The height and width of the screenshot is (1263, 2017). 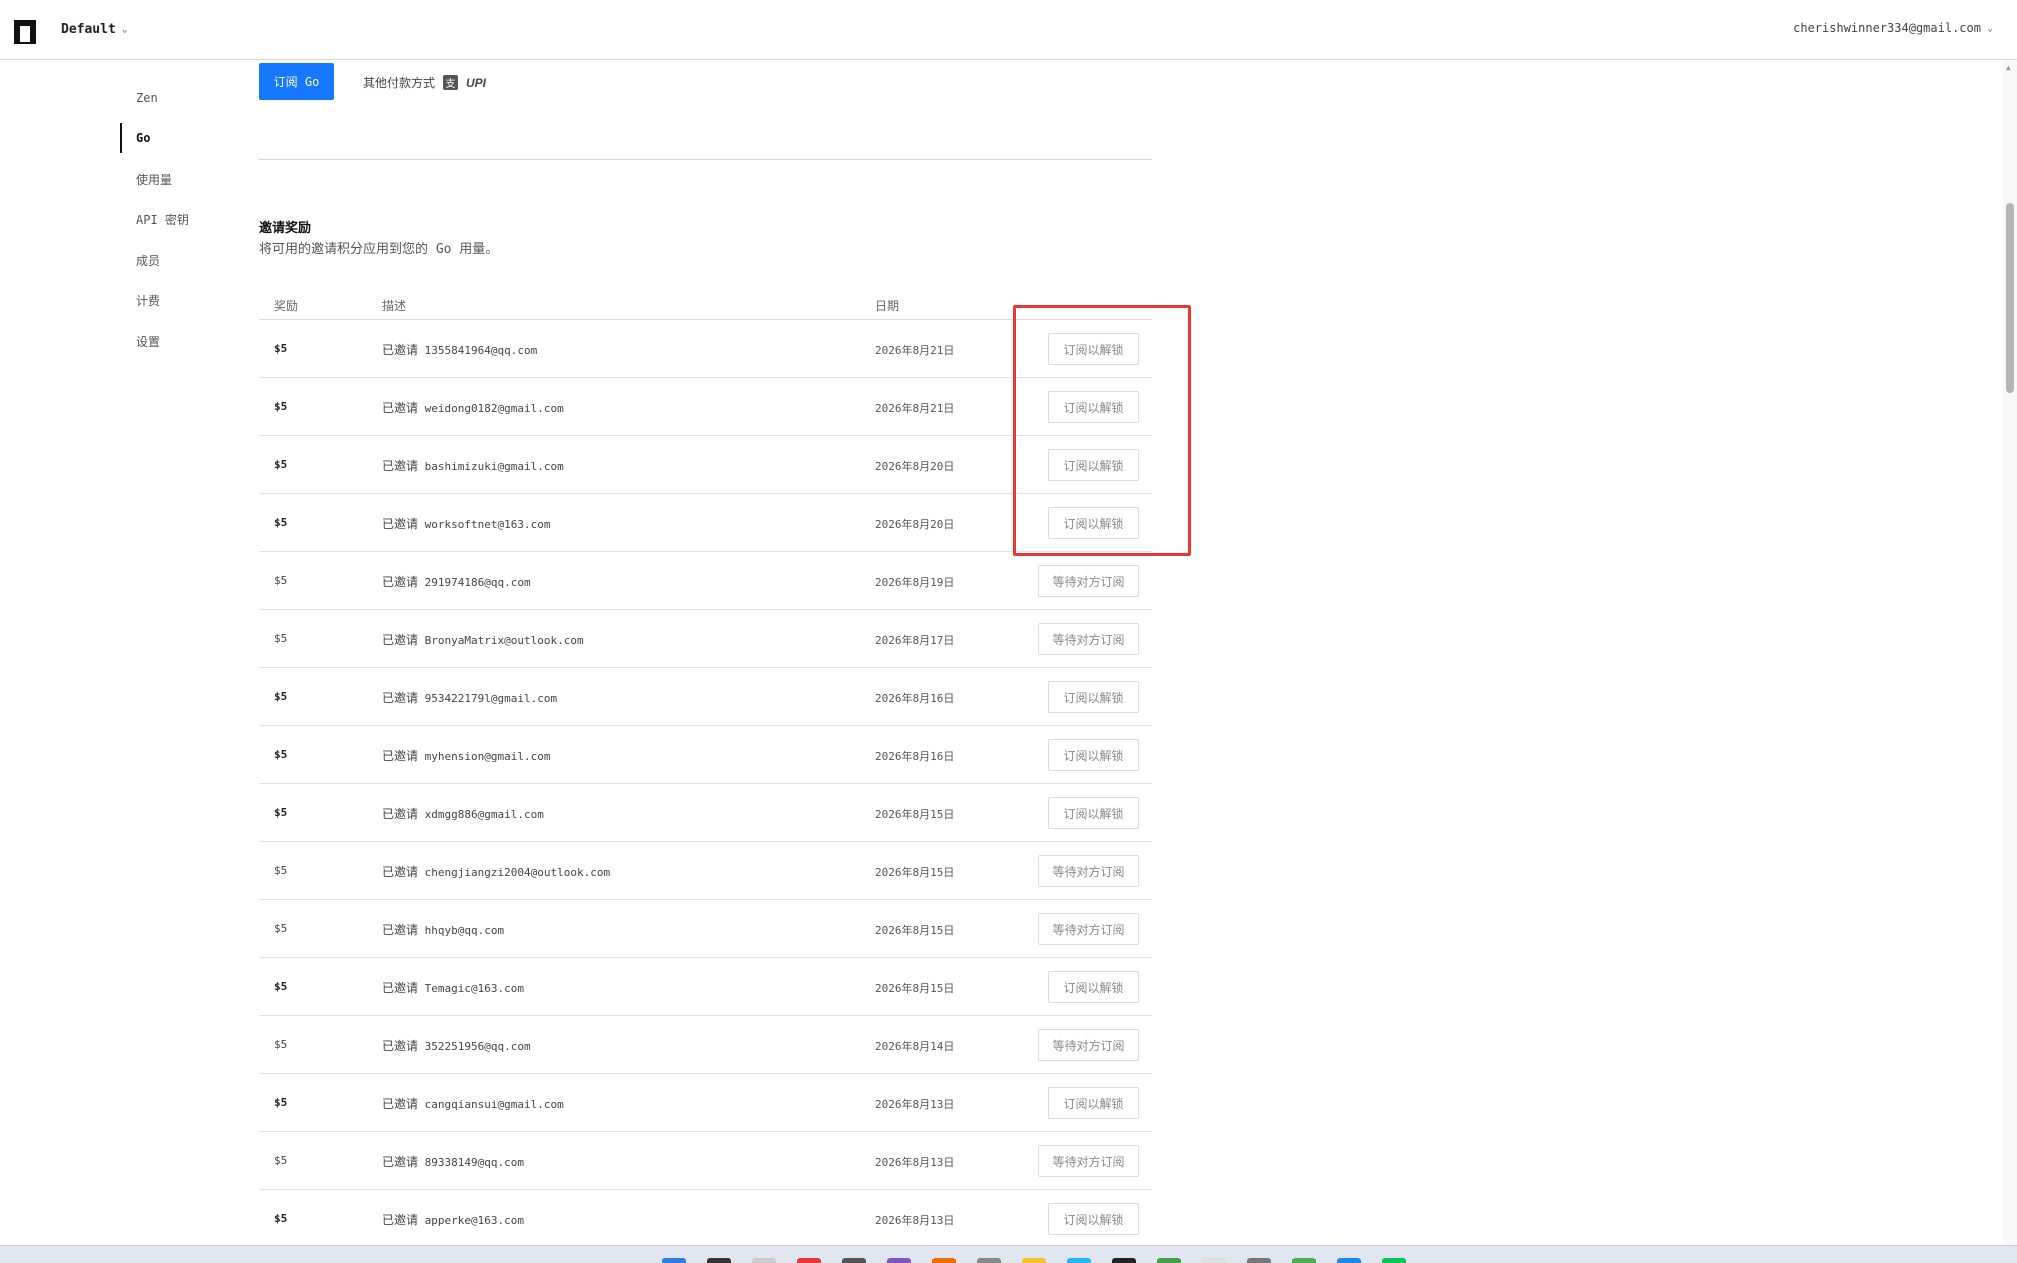 What do you see at coordinates (180, 98) in the screenshot?
I see `sidebar-item-zen: Zen` at bounding box center [180, 98].